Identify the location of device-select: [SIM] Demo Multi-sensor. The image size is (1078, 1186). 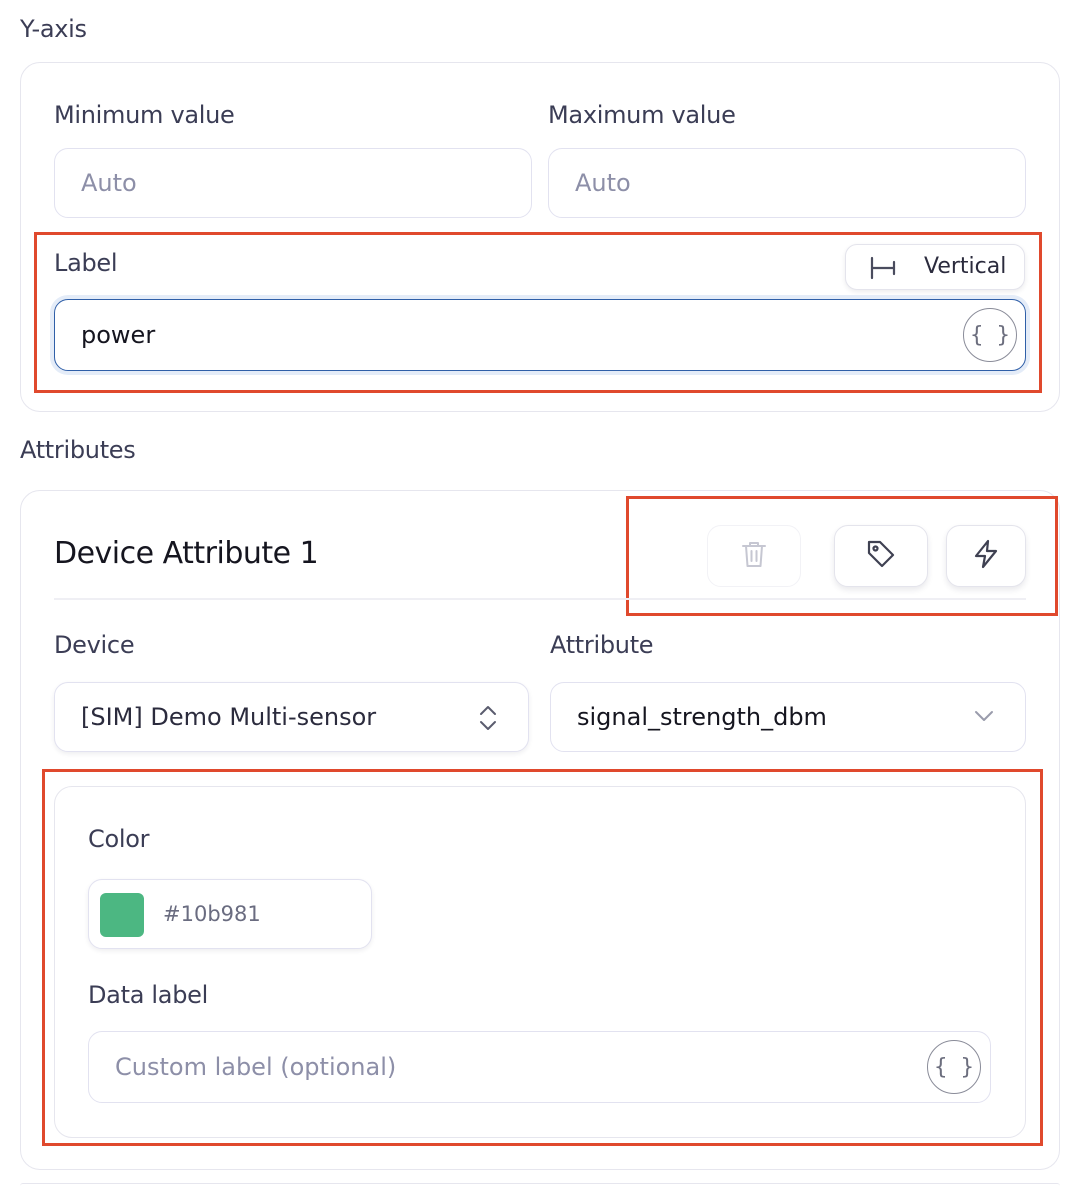
(291, 717).